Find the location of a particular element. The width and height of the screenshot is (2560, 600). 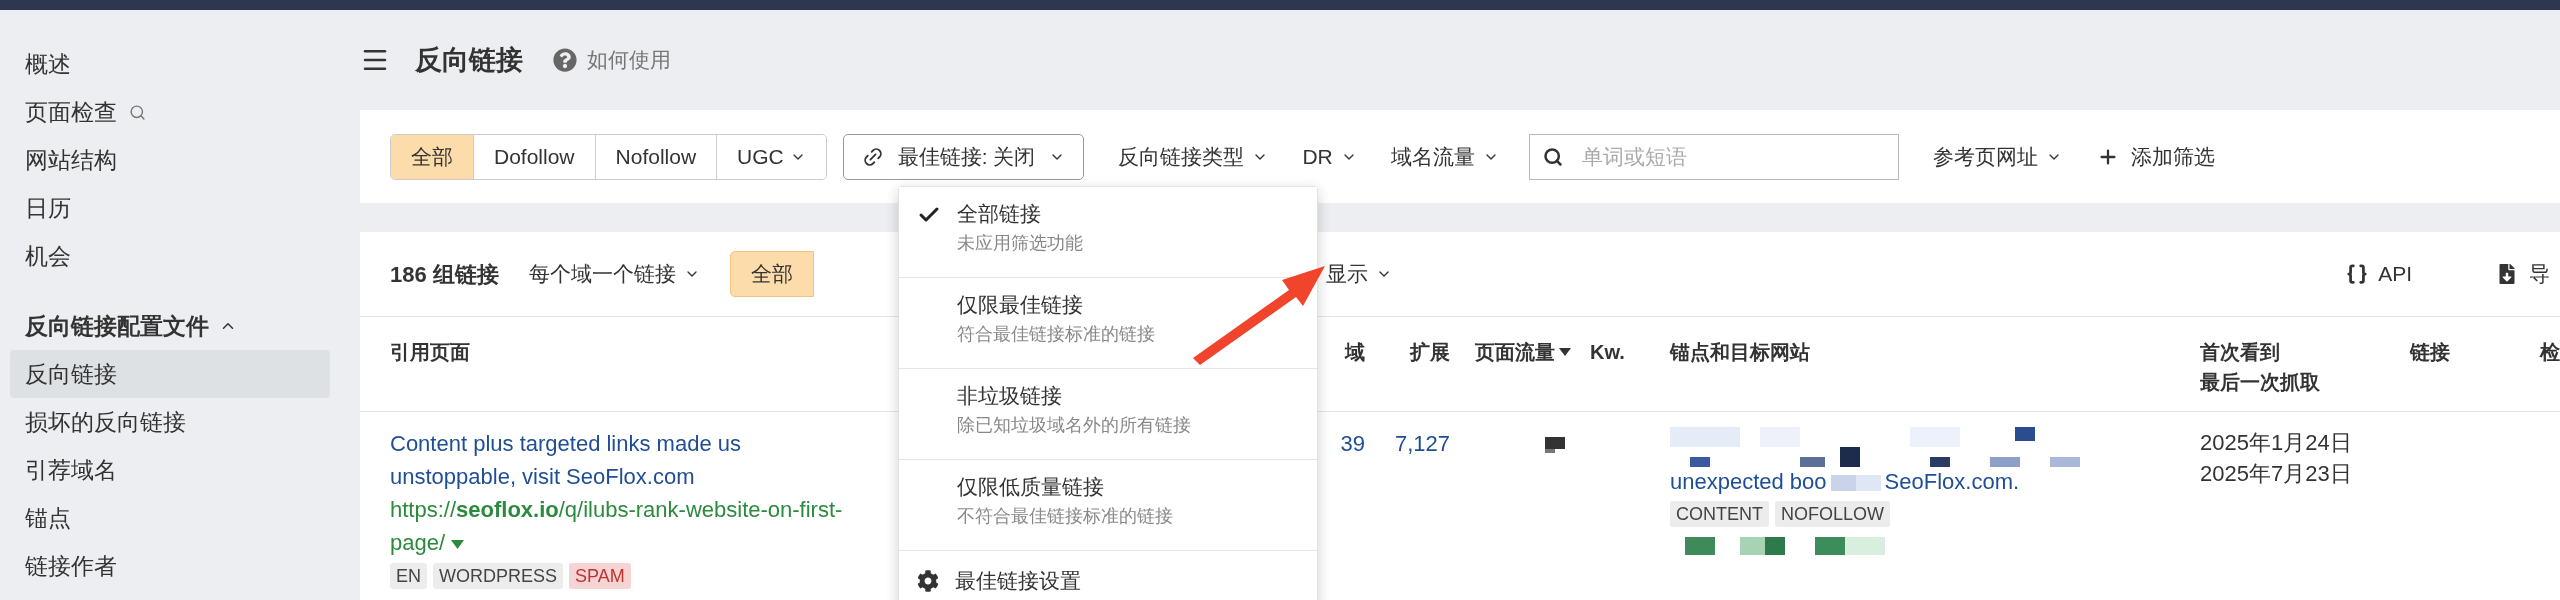

page-title: 反向链接 is located at coordinates (469, 60).